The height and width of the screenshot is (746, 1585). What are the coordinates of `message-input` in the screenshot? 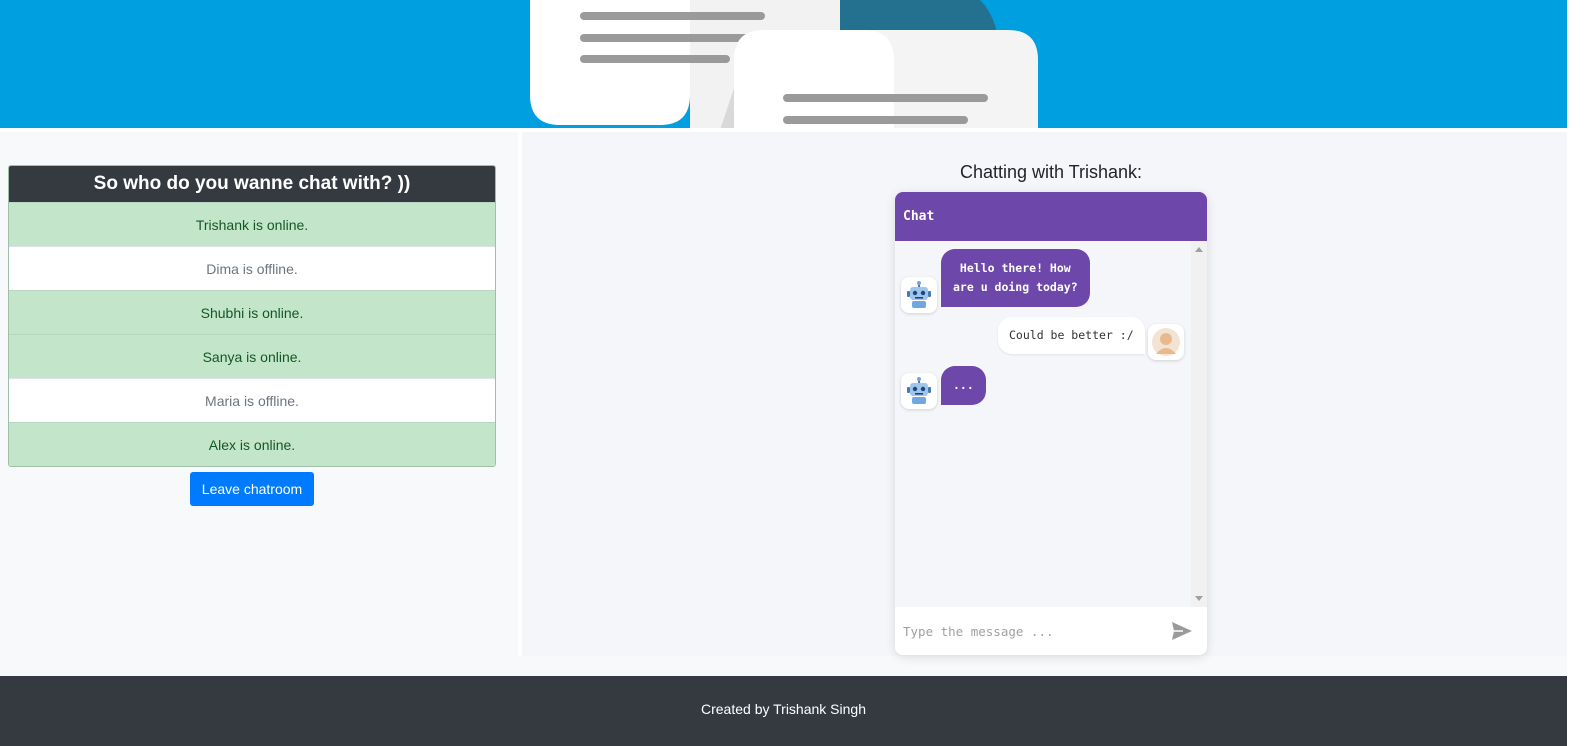 It's located at (1033, 631).